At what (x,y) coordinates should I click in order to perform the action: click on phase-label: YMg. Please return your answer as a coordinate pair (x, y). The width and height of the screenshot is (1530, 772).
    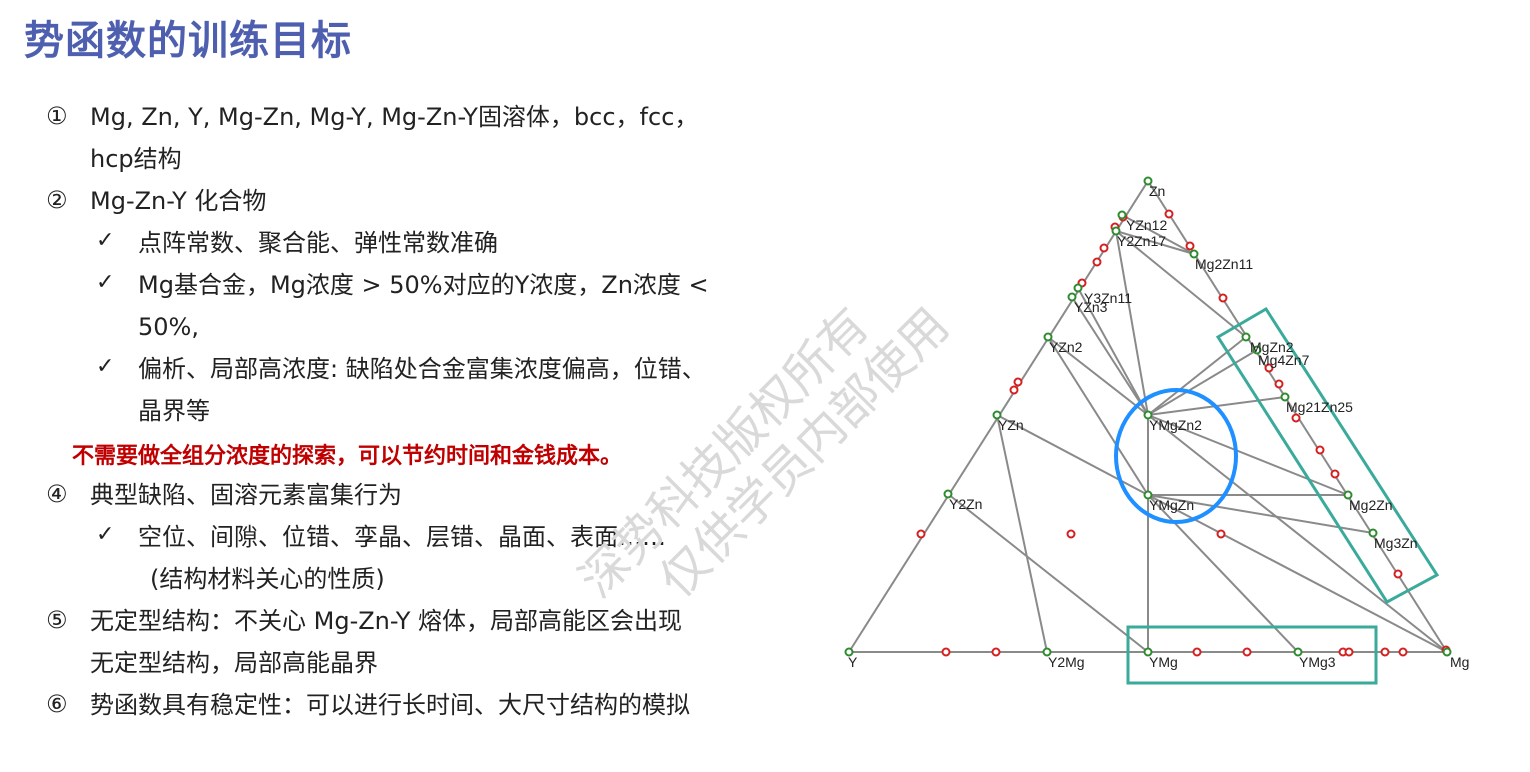
    Looking at the image, I should click on (1163, 662).